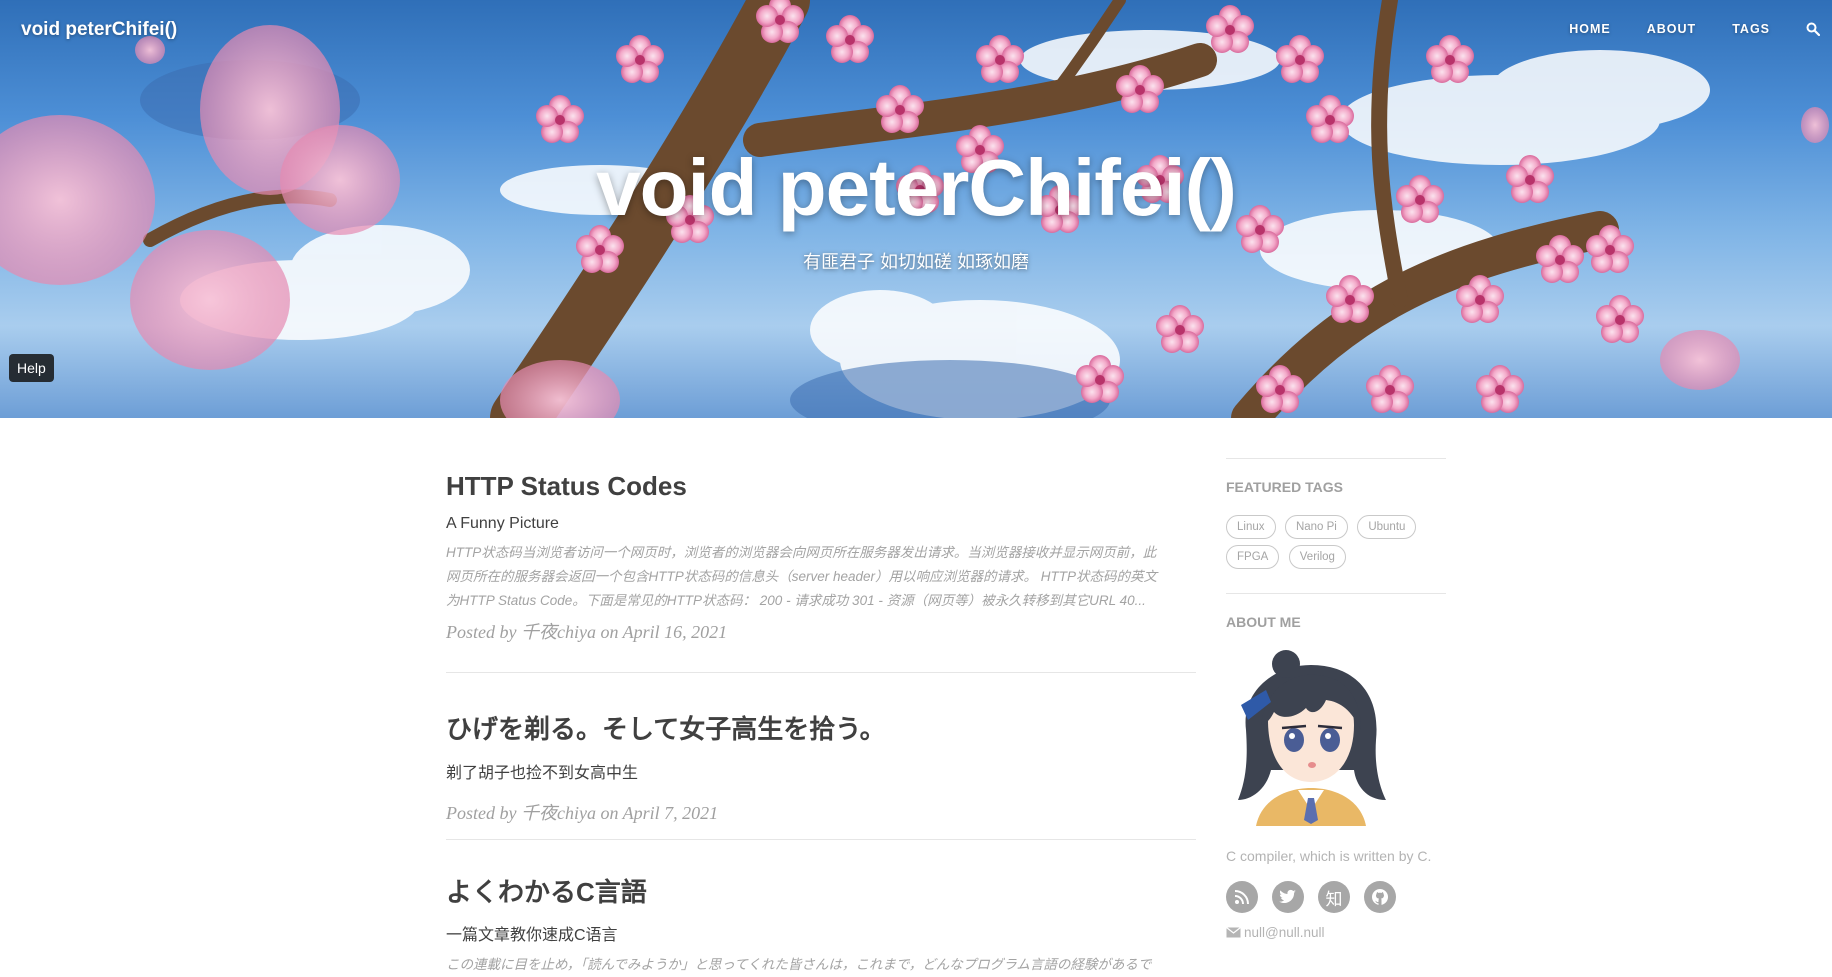  I want to click on post-meta: Posted by 千夜chiya on April 16, 2021, so click(587, 632).